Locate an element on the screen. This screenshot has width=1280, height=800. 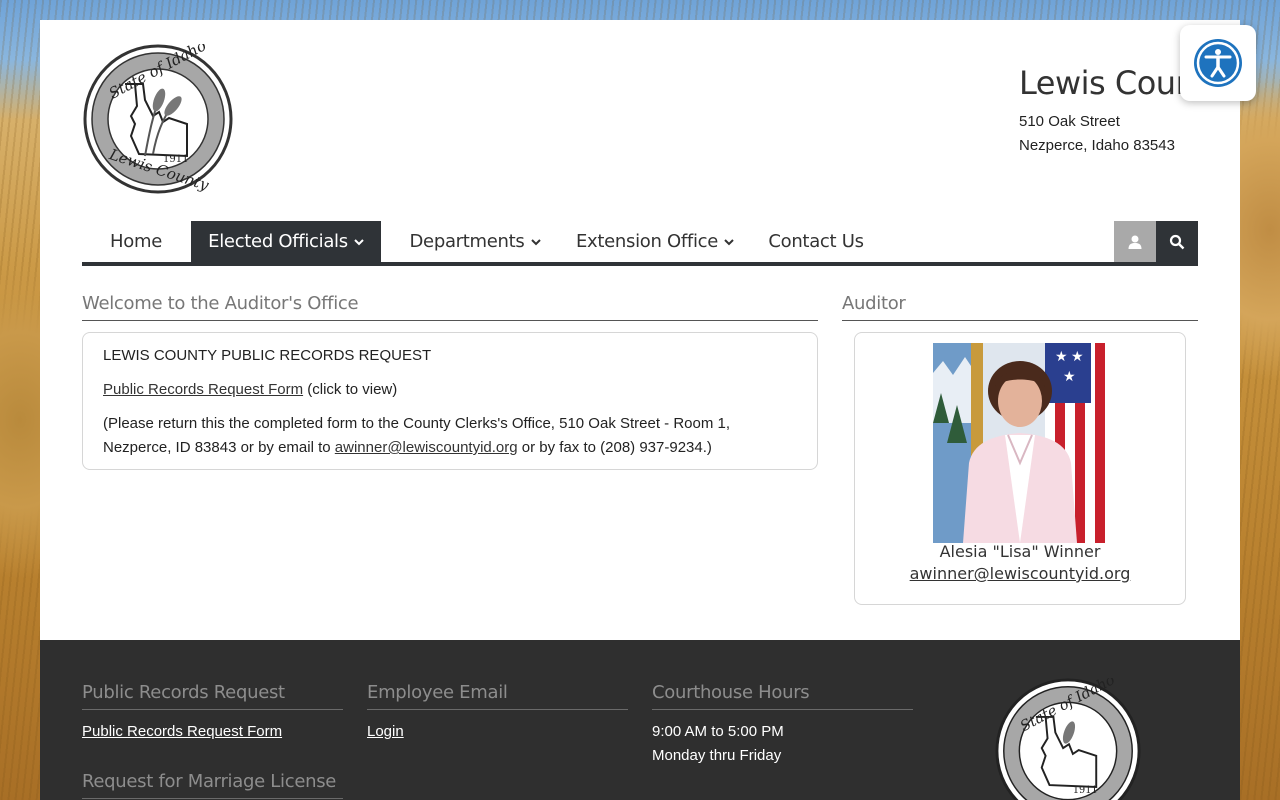
footer-days: Monday thru Friday is located at coordinates (717, 755).